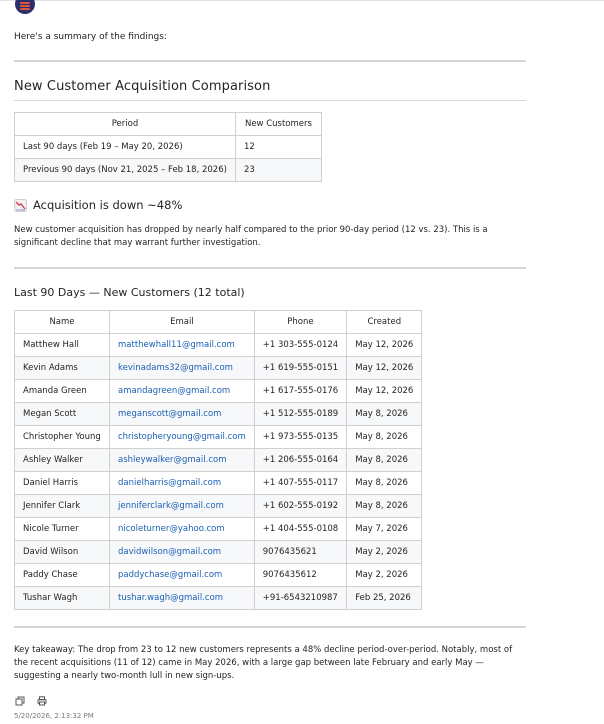  I want to click on trend-heading-text: Acquisition is down ~48%, so click(108, 205).